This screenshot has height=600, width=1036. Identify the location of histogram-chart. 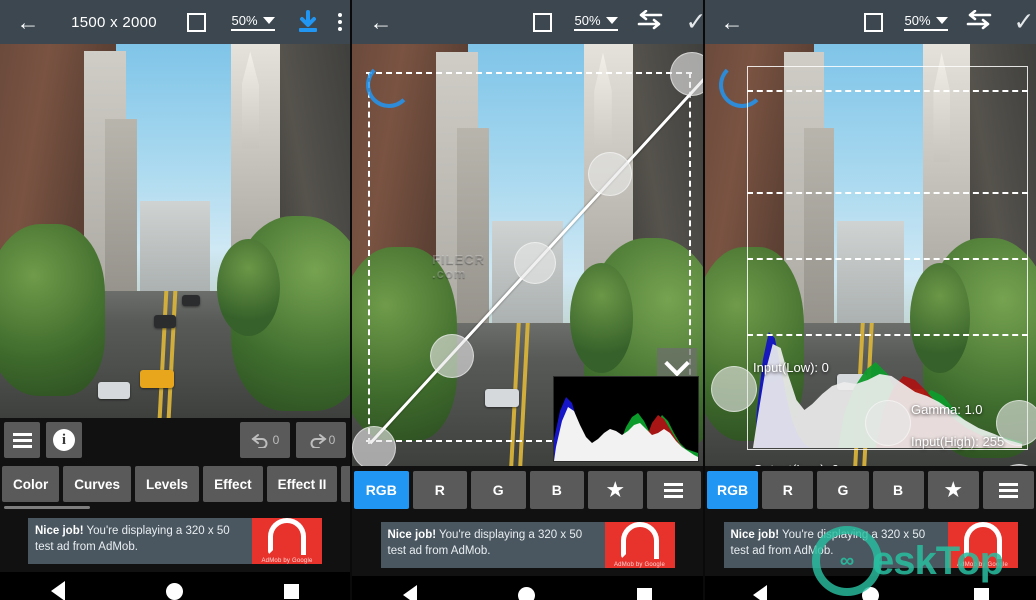
(626, 419).